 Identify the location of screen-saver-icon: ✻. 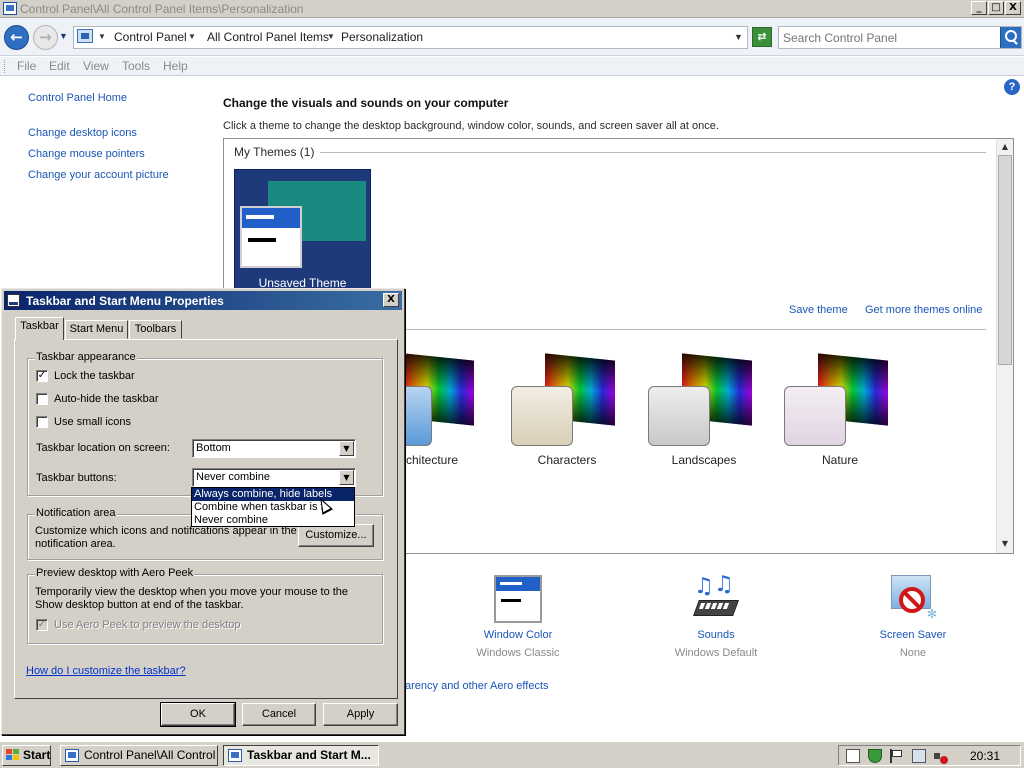
(914, 599).